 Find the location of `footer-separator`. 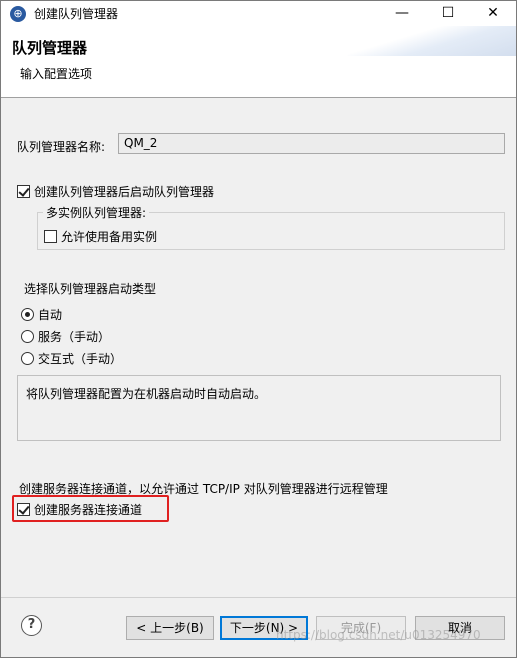

footer-separator is located at coordinates (258, 597).